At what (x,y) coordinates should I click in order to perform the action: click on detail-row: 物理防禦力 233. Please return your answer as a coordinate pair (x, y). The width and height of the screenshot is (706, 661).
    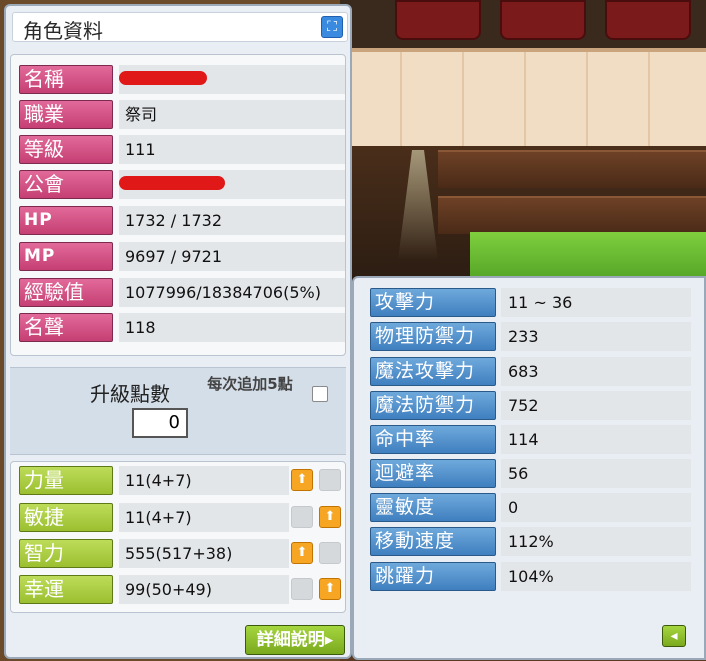
    Looking at the image, I should click on (531, 338).